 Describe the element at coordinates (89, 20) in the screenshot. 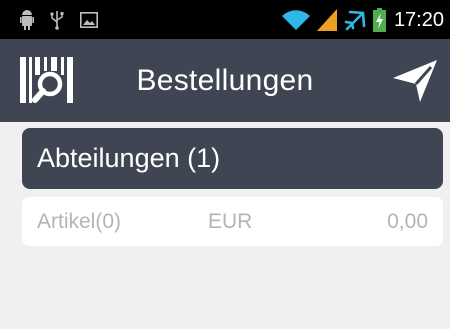

I see `image-notification-icon` at that location.